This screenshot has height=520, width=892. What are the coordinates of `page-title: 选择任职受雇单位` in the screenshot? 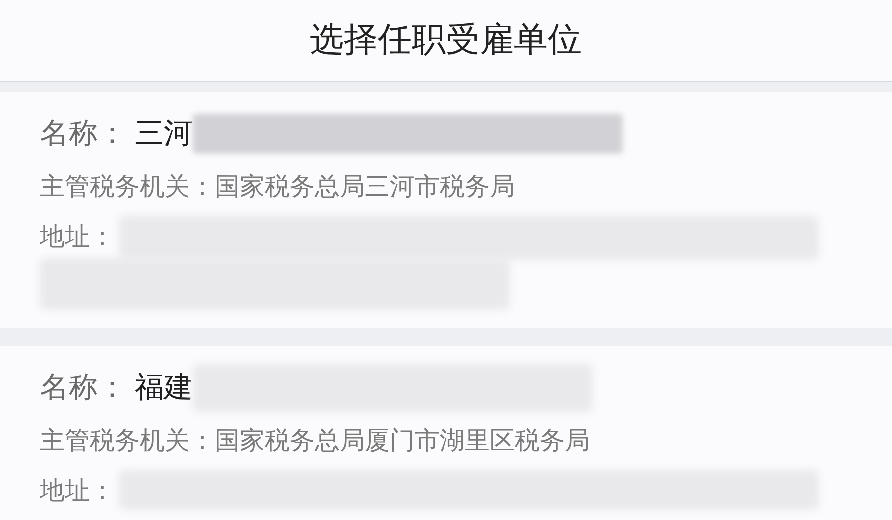 It's located at (446, 40).